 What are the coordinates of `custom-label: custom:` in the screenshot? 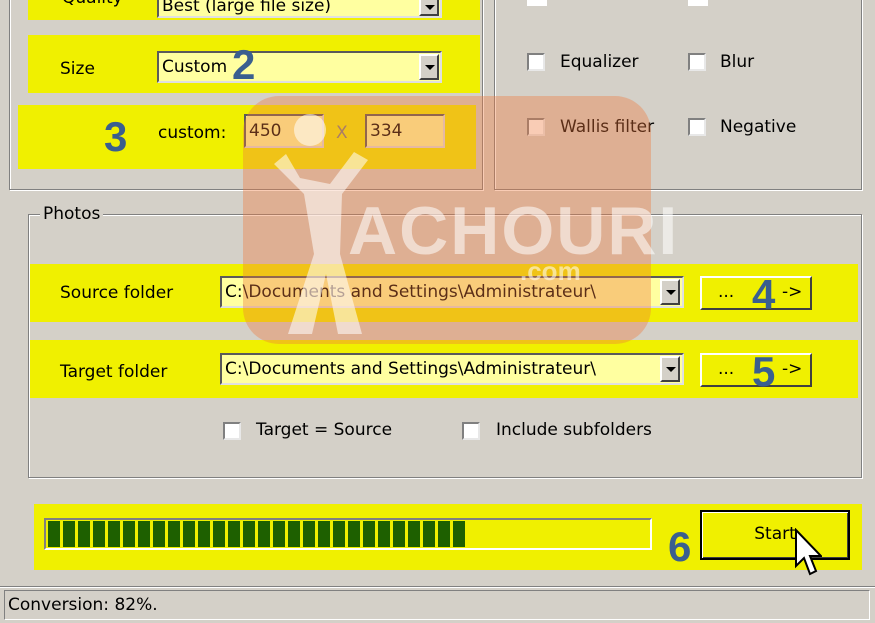 It's located at (192, 133).